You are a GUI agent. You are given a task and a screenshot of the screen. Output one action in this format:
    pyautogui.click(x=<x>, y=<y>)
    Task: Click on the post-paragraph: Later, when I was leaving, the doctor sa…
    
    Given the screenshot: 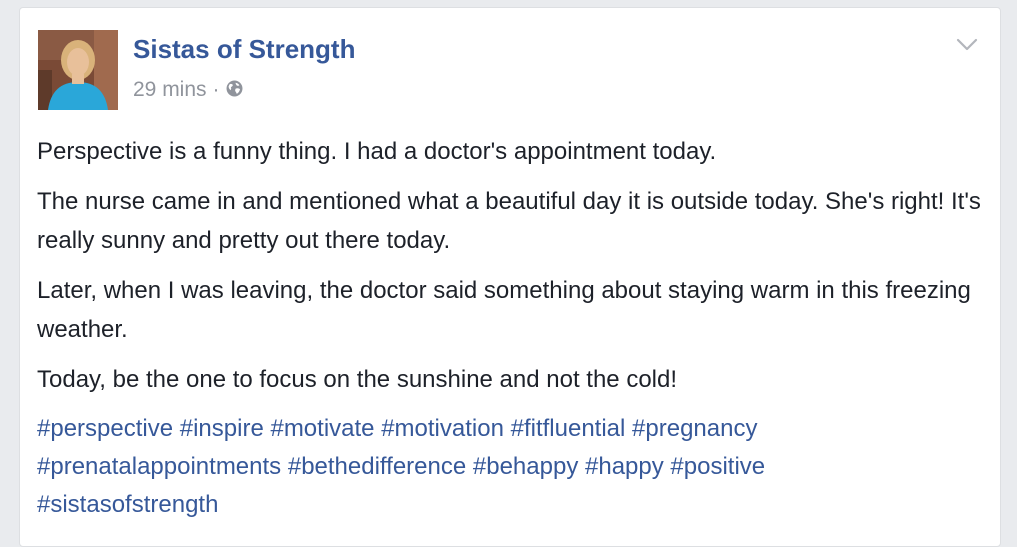 What is the action you would take?
    pyautogui.click(x=504, y=310)
    